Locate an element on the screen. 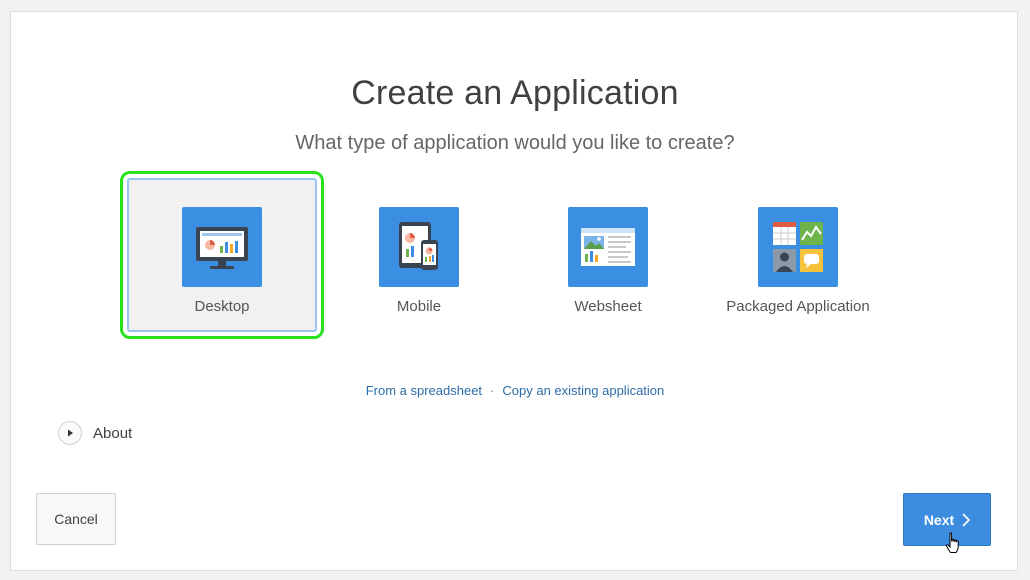  from-spreadsheet-link: From a spreadsheet is located at coordinates (424, 390).